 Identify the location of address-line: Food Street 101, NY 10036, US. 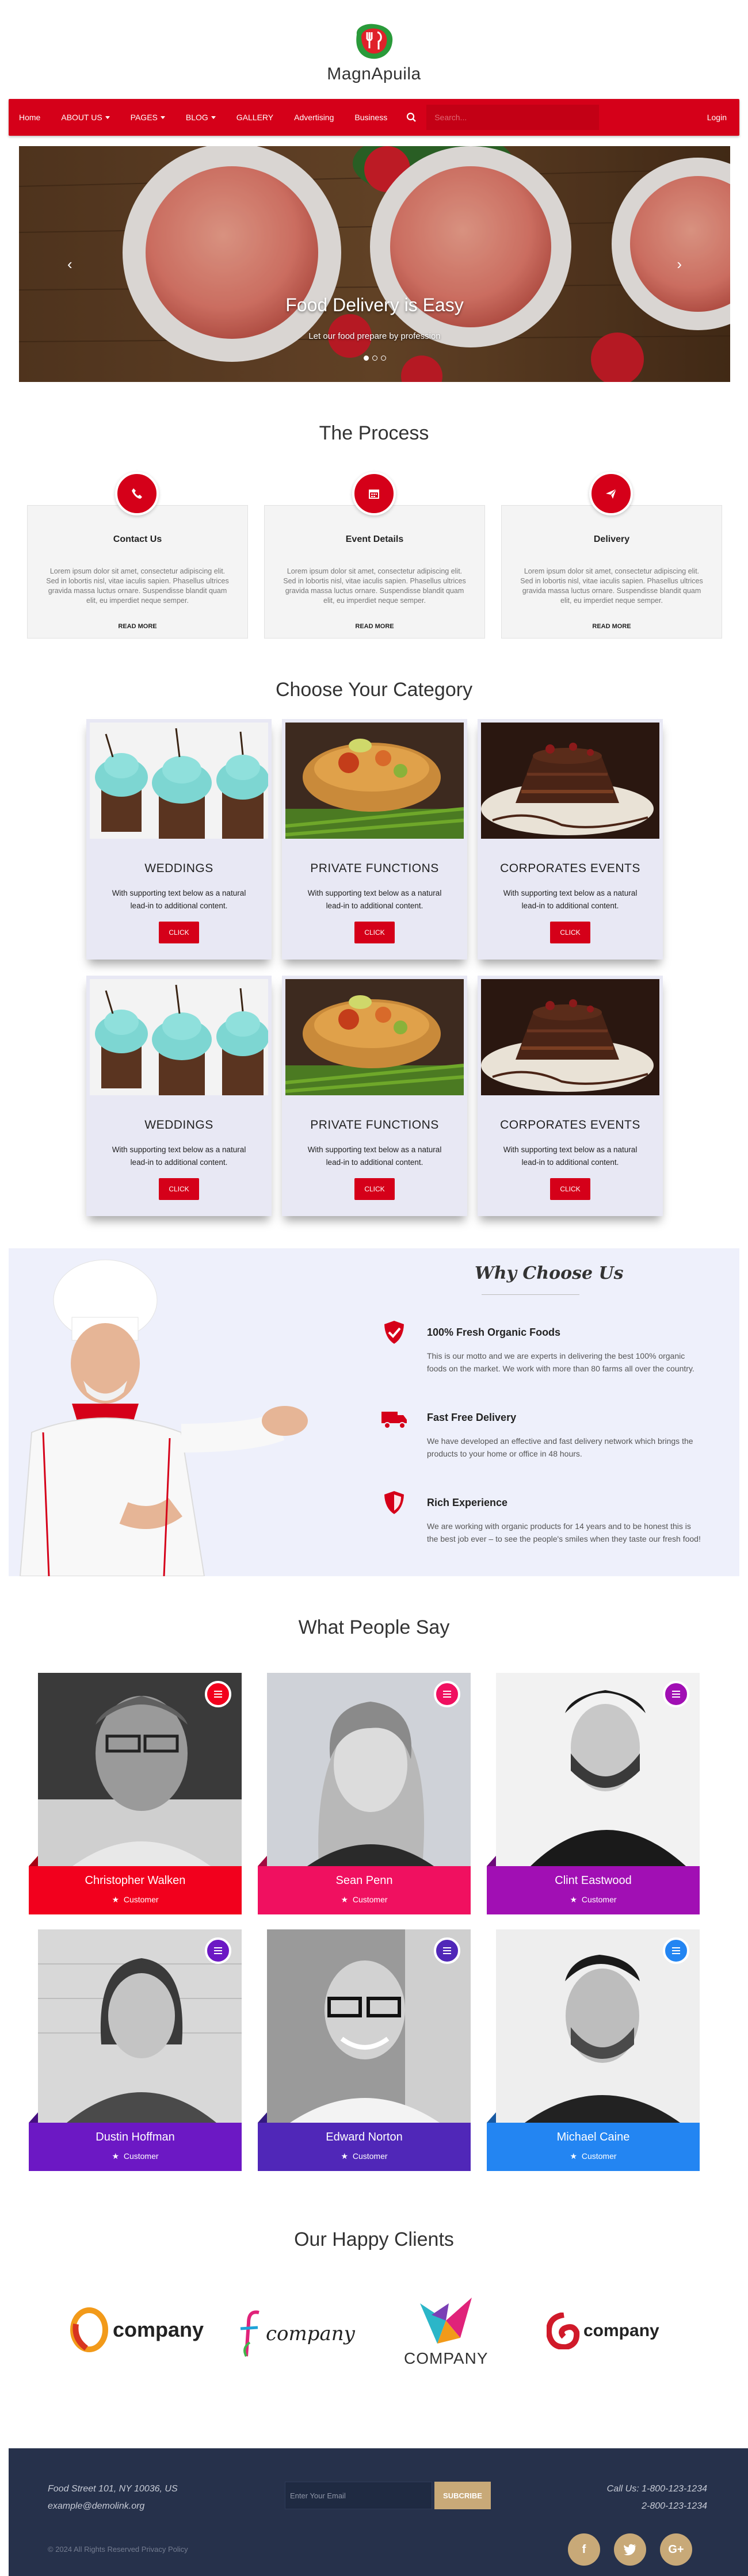
(113, 2489).